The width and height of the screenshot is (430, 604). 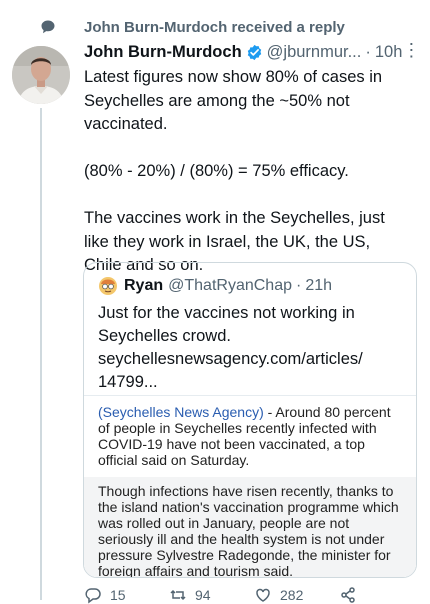 I want to click on share-icon, so click(x=348, y=595).